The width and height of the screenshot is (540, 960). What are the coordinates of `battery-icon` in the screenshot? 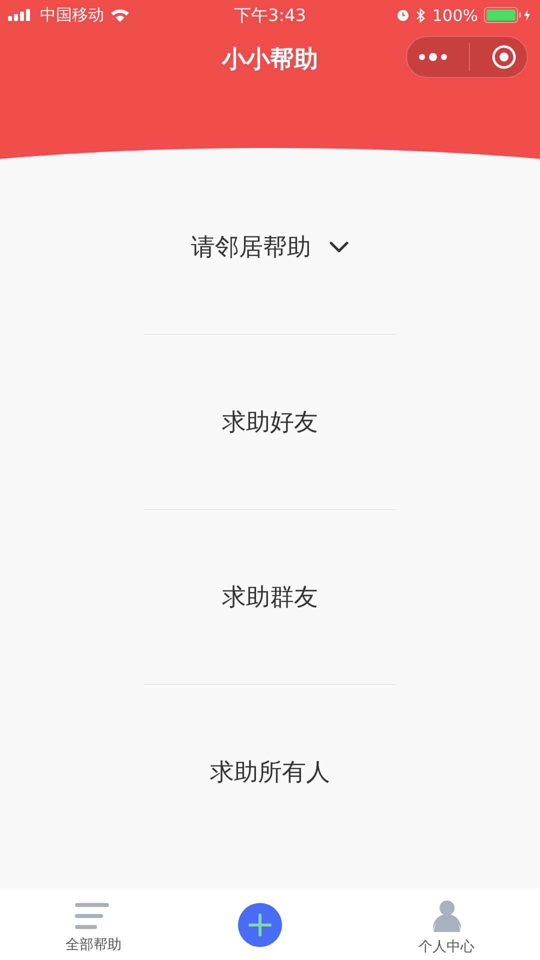 It's located at (508, 15).